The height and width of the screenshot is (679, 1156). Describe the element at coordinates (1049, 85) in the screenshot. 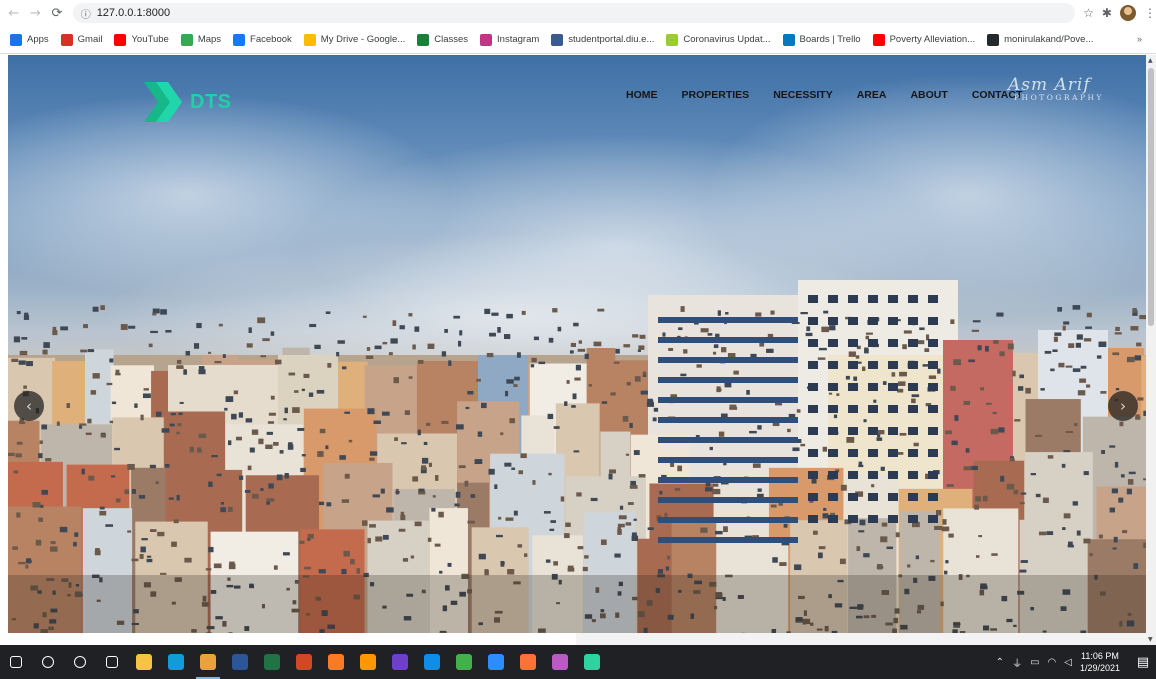

I see `watermark-signature: Asm Arif` at that location.